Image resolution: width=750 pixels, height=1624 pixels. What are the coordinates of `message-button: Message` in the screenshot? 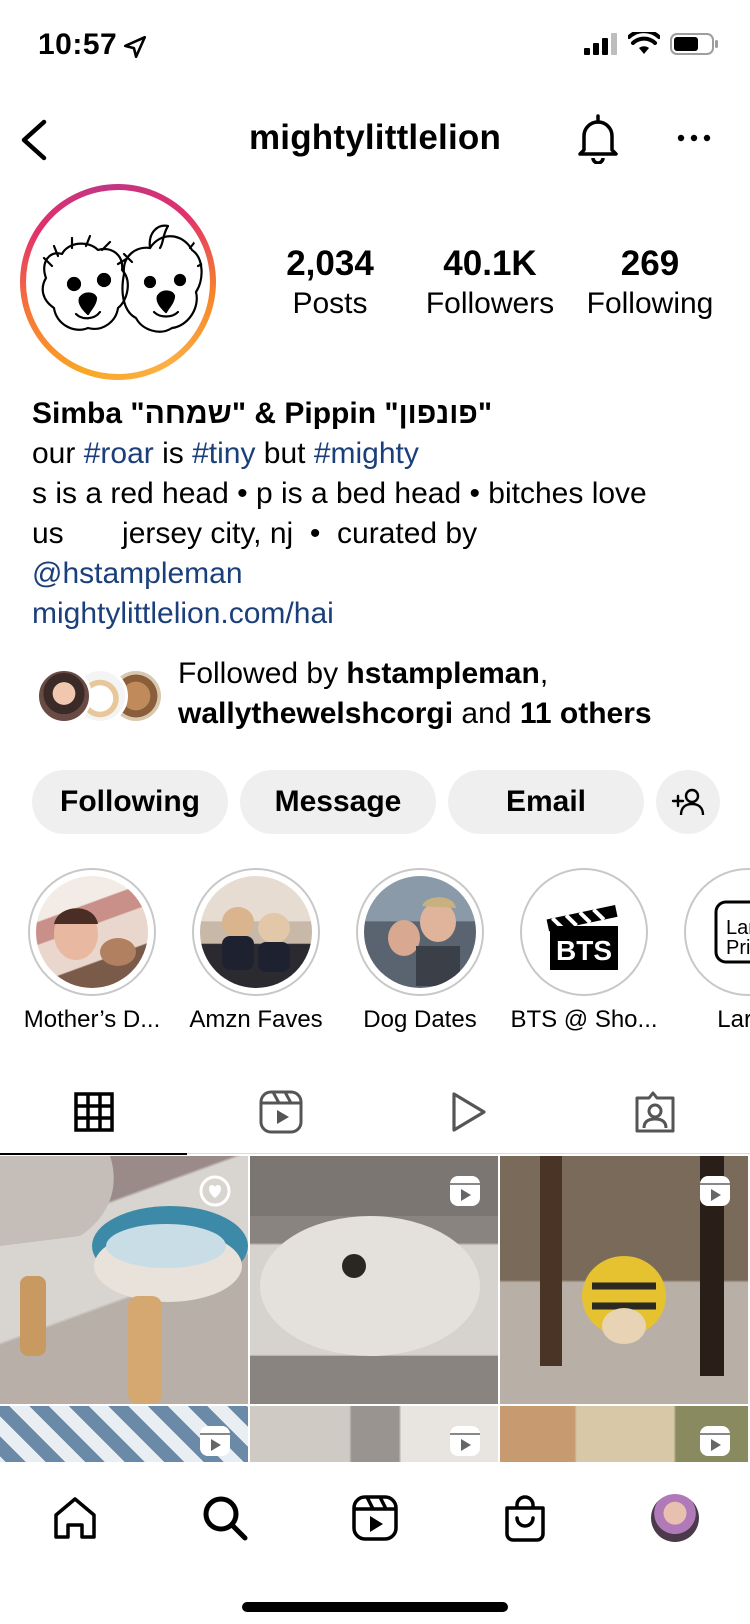 It's located at (338, 802).